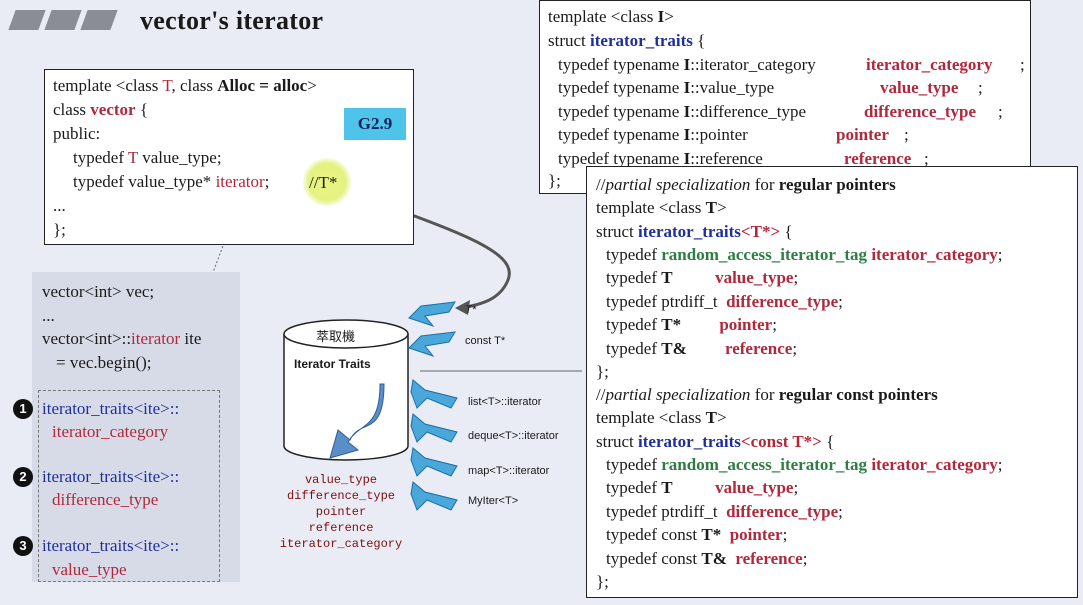 This screenshot has width=1083, height=605. What do you see at coordinates (554, 180) in the screenshot?
I see `traits-close-line: };` at bounding box center [554, 180].